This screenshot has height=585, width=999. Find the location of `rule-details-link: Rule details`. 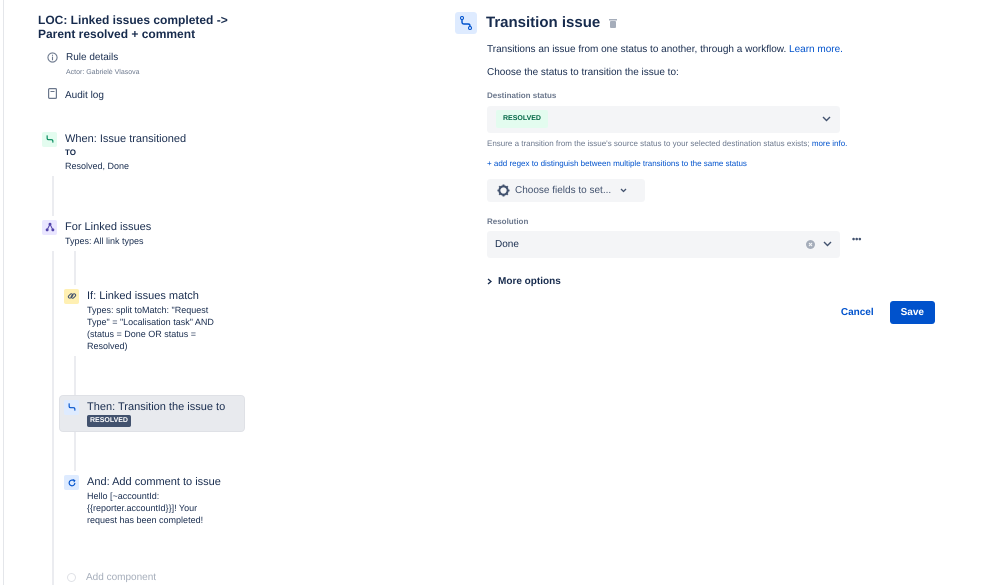

rule-details-link: Rule details is located at coordinates (103, 57).